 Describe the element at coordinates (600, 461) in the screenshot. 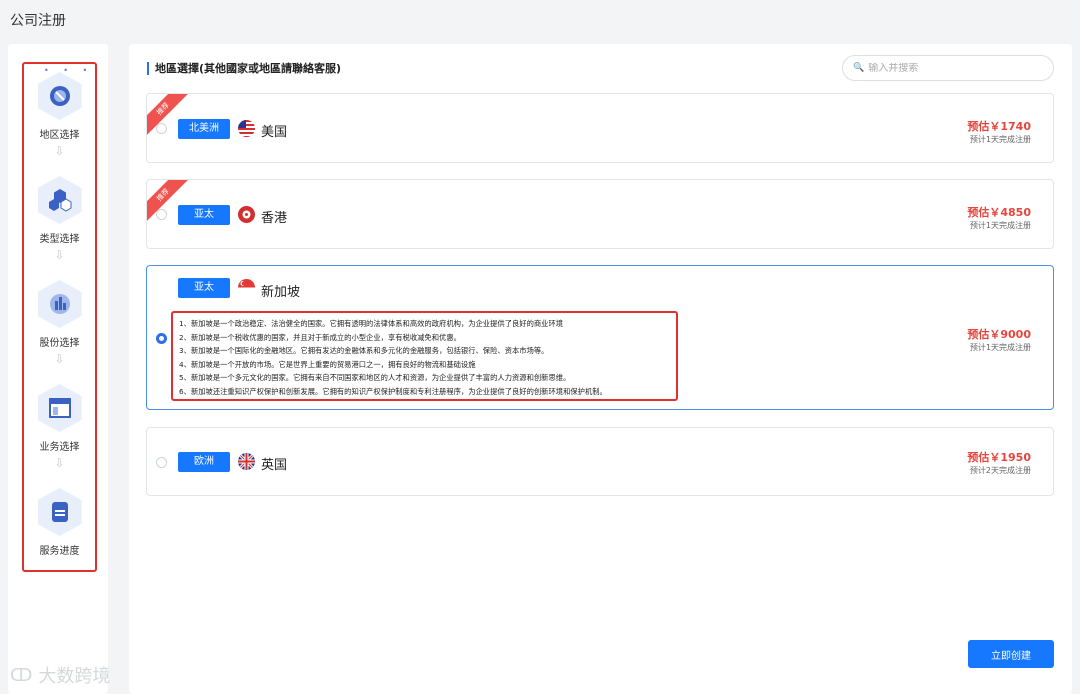

I see `country-card-uk: 欧洲 英国 预估￥1950 预计2天完成注册` at that location.